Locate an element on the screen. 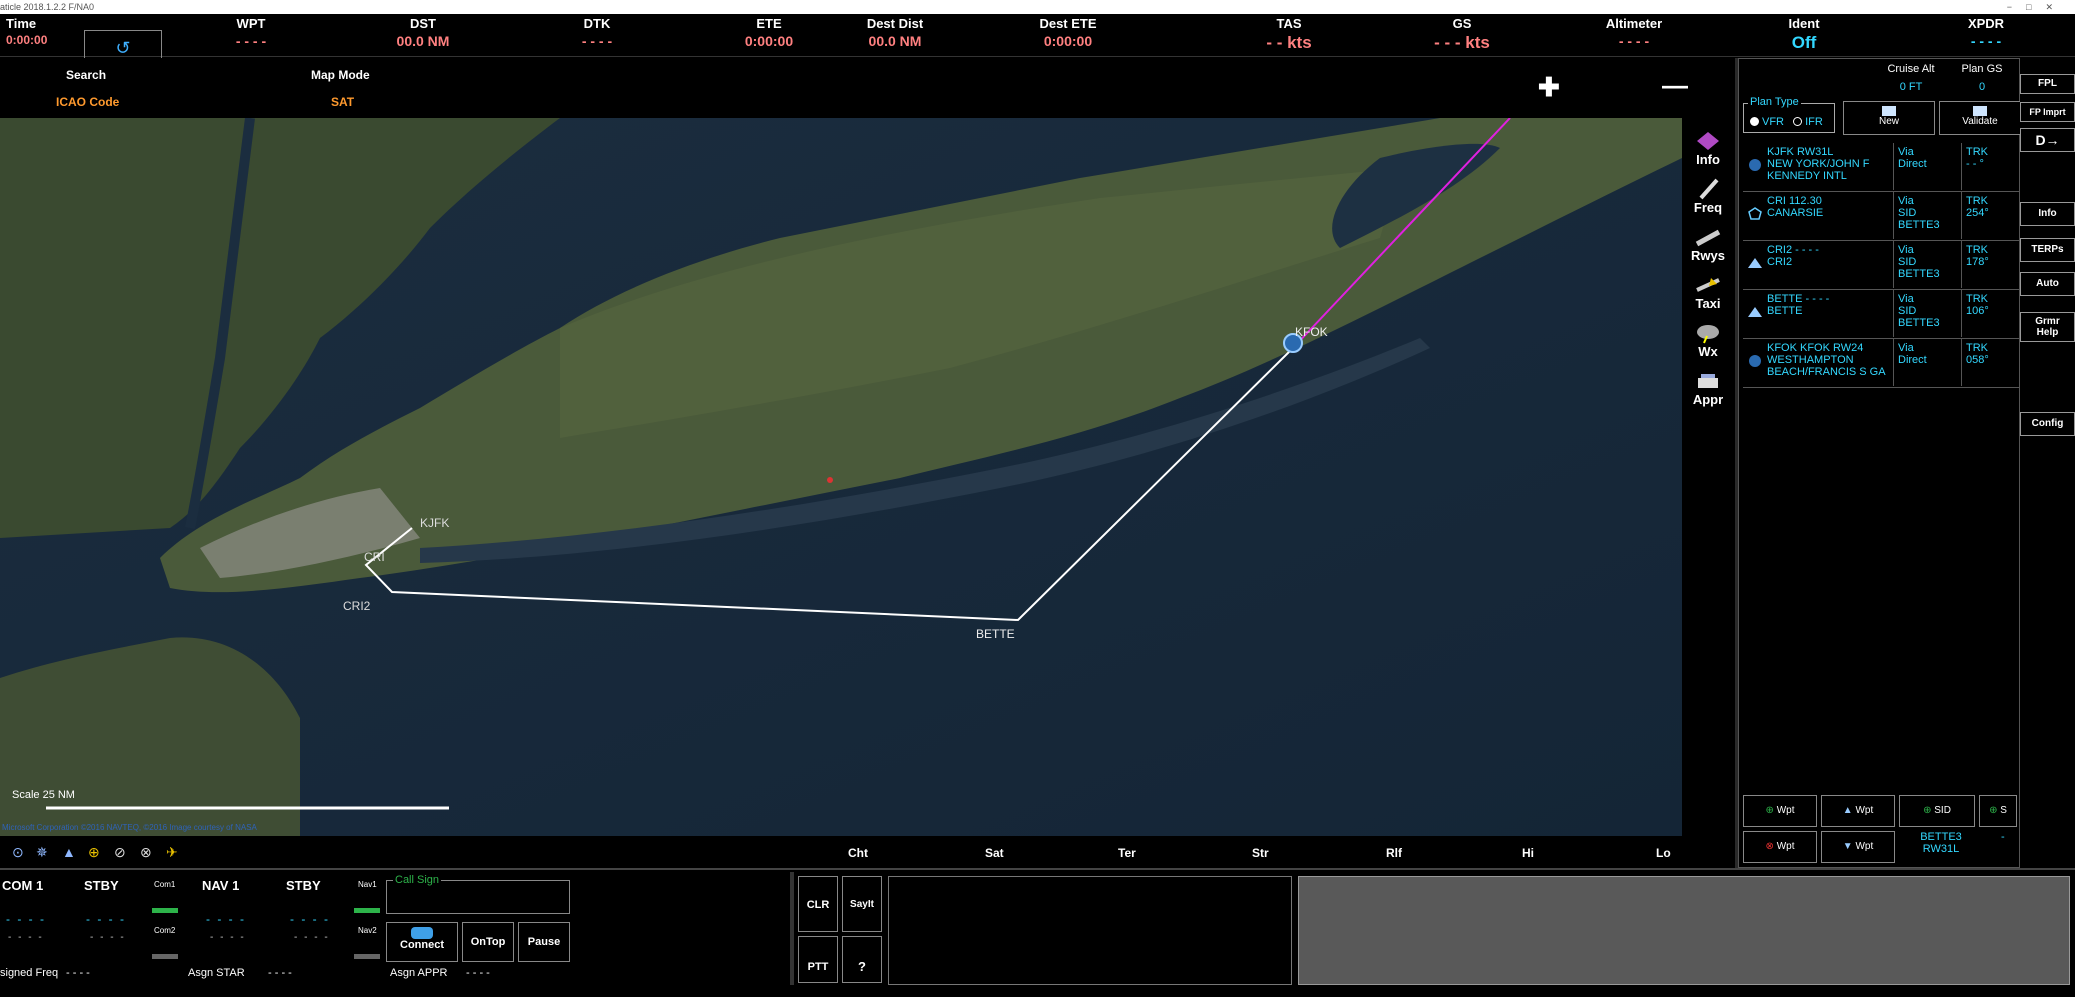 This screenshot has height=997, width=2075. map-tool-rwys: Rwys is located at coordinates (1708, 244).